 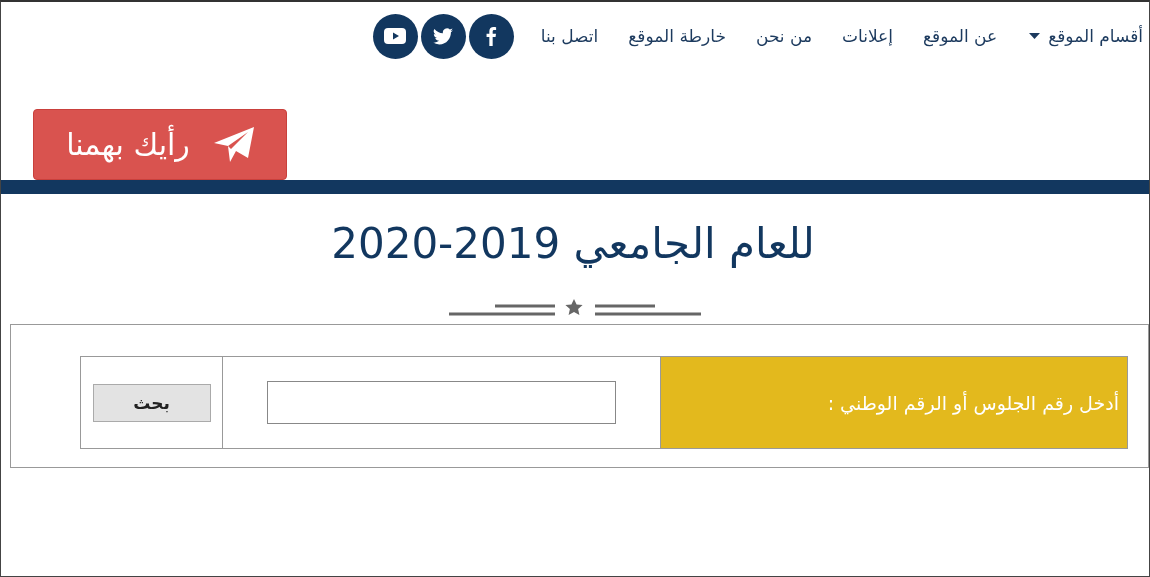 What do you see at coordinates (893, 402) in the screenshot?
I see `search-label: أدخل رقم الجلوس أو الرقم الوطني :` at bounding box center [893, 402].